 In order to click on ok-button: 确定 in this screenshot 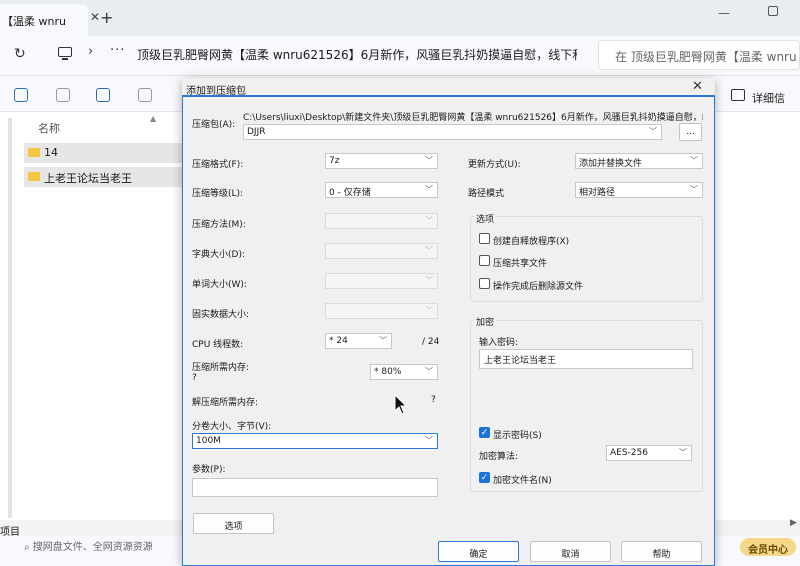, I will do `click(478, 551)`.